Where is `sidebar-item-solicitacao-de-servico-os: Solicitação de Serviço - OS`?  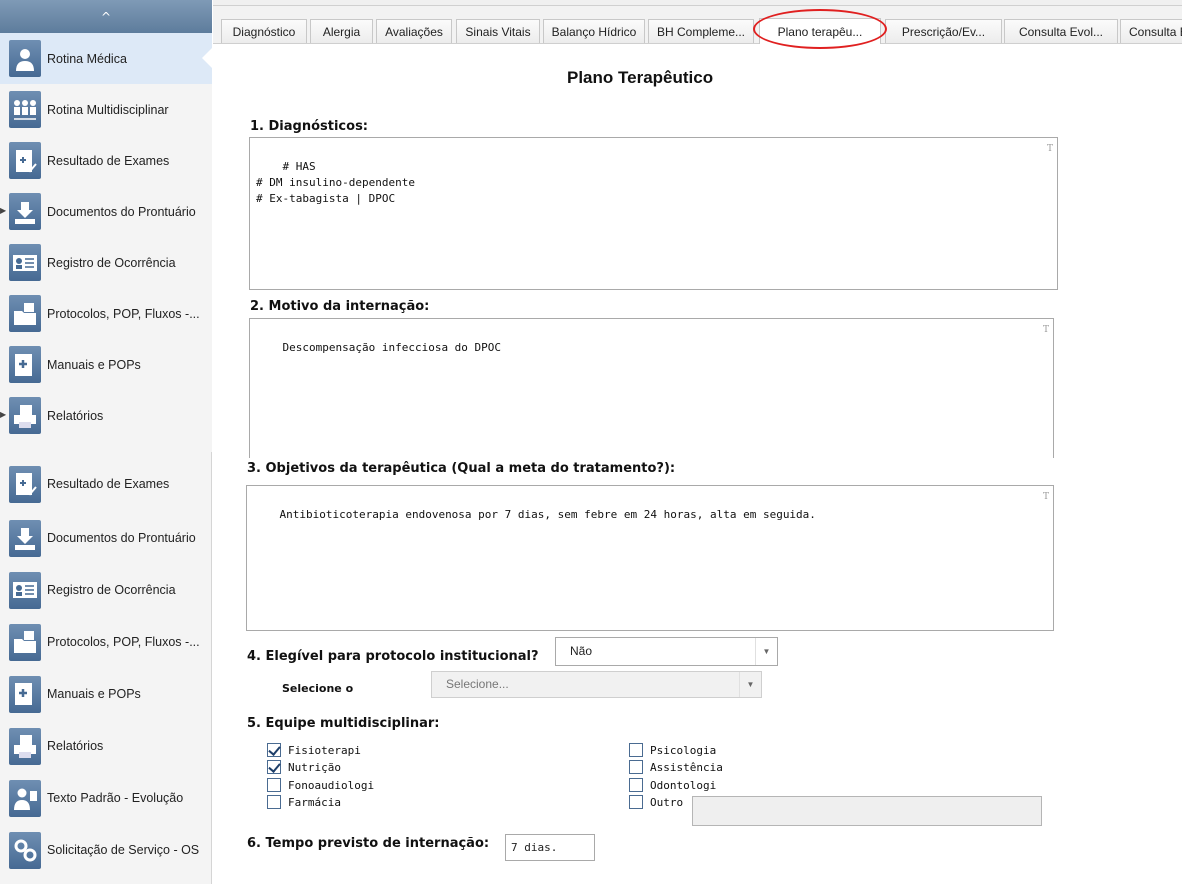
sidebar-item-solicitacao-de-servico-os: Solicitação de Serviço - OS is located at coordinates (103, 850).